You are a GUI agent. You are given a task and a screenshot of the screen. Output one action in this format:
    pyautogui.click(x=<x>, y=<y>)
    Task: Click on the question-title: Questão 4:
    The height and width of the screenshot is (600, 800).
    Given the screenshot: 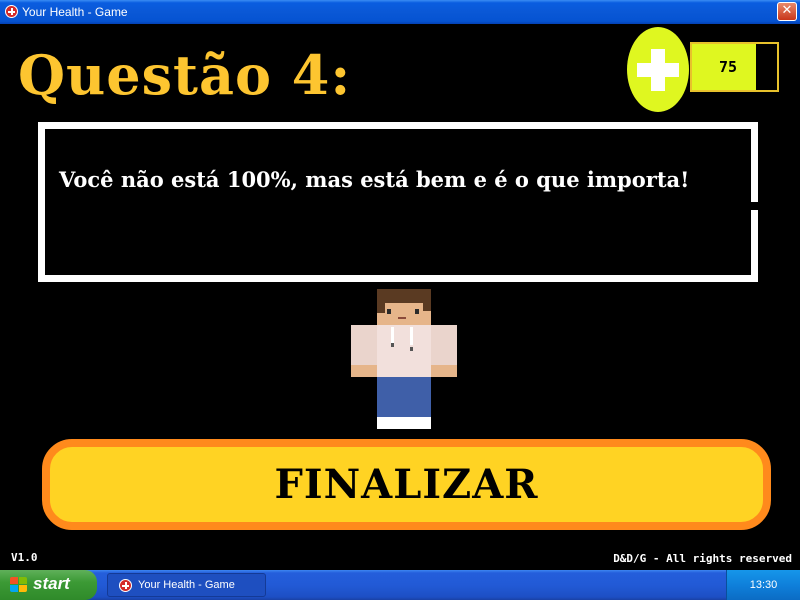 What is the action you would take?
    pyautogui.click(x=185, y=75)
    